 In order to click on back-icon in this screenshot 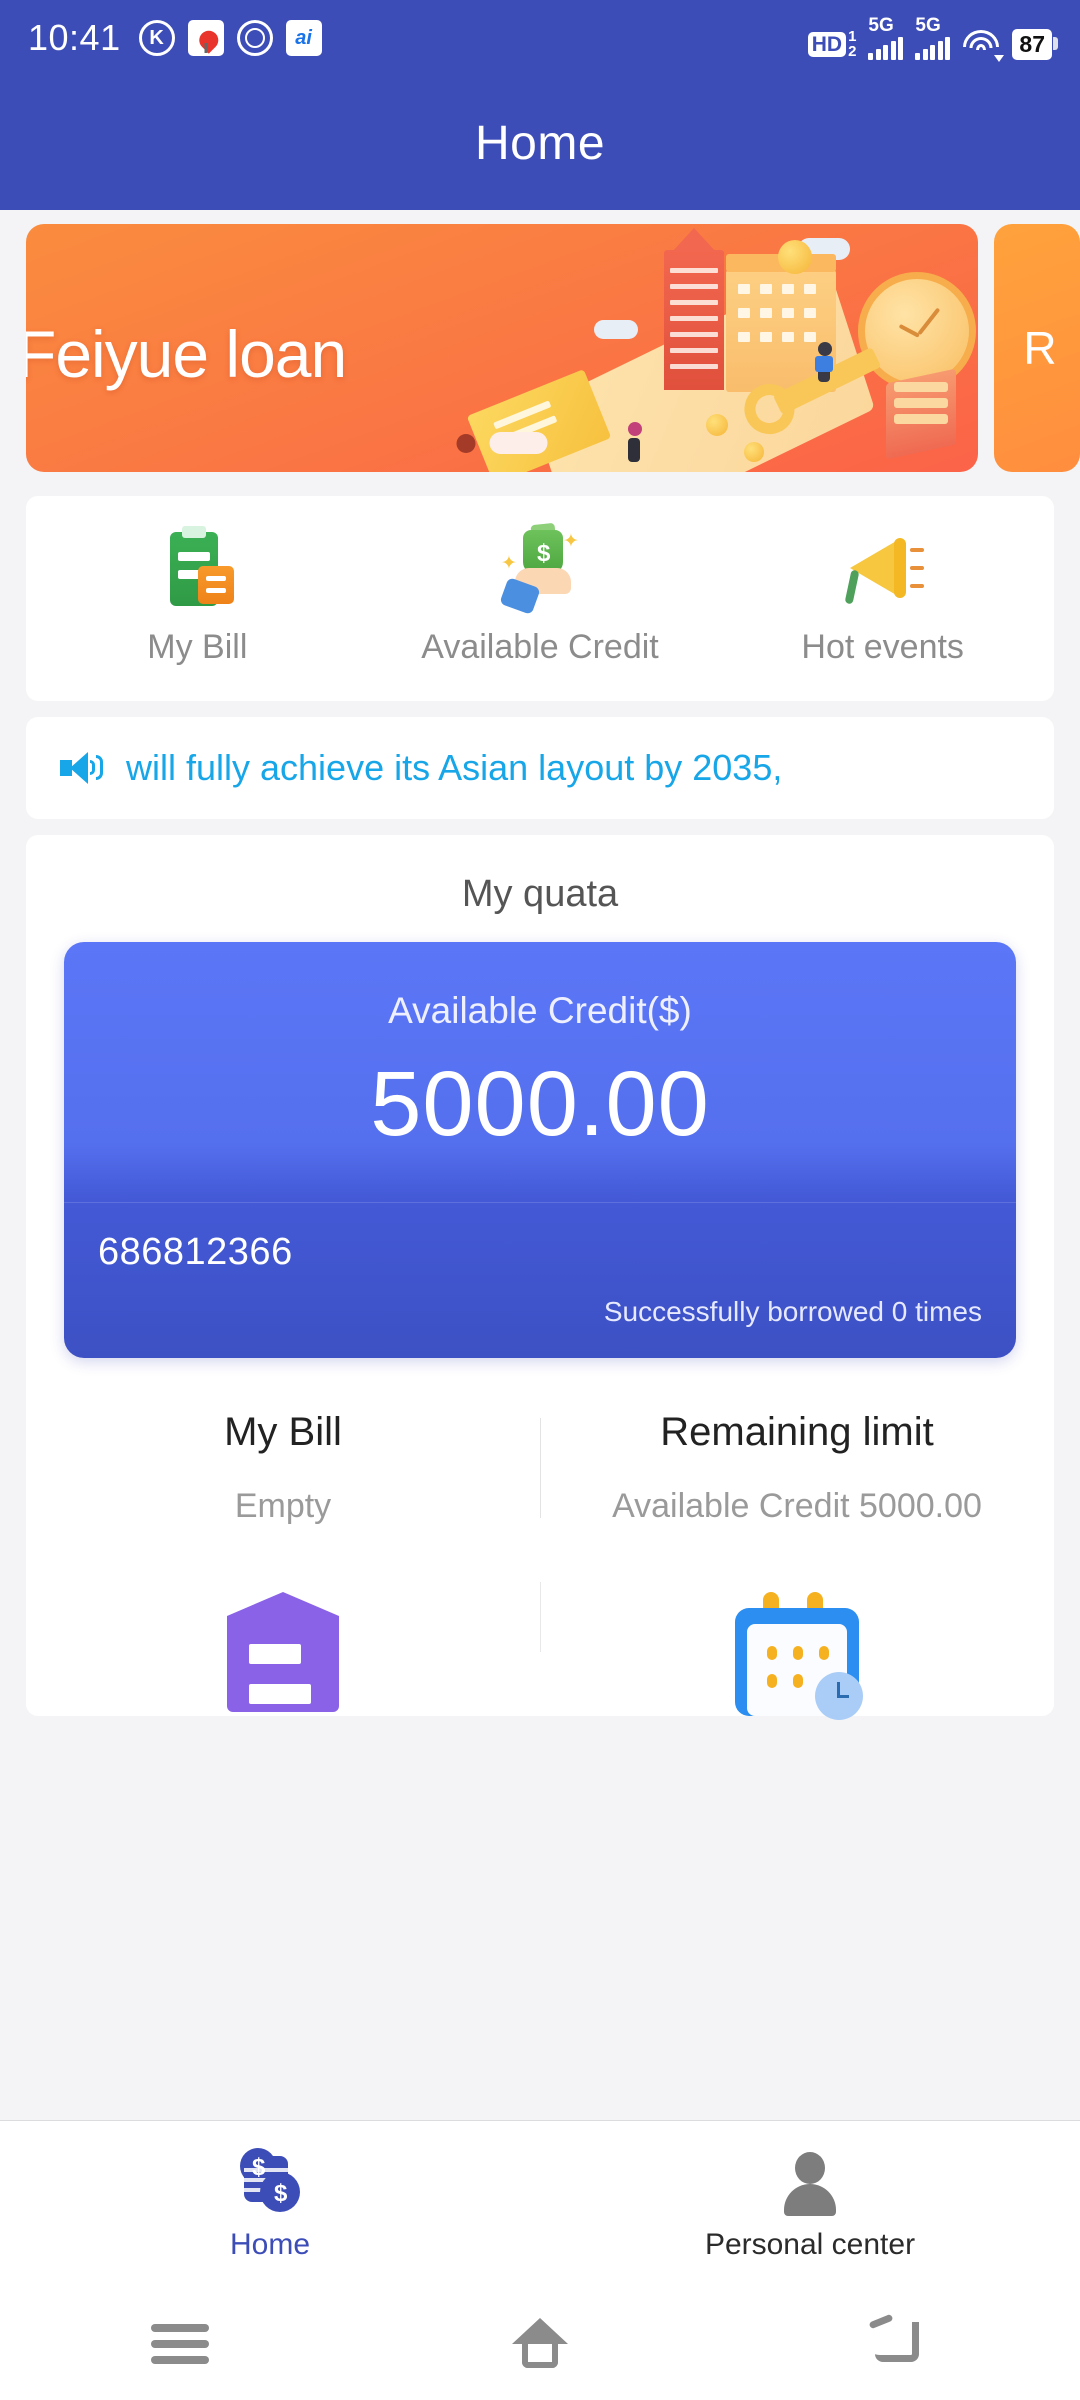, I will do `click(900, 2342)`.